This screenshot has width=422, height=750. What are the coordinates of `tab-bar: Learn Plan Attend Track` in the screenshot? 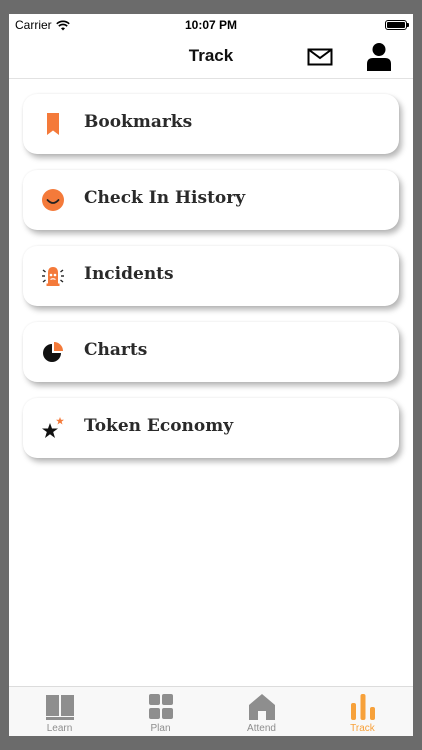 It's located at (211, 711).